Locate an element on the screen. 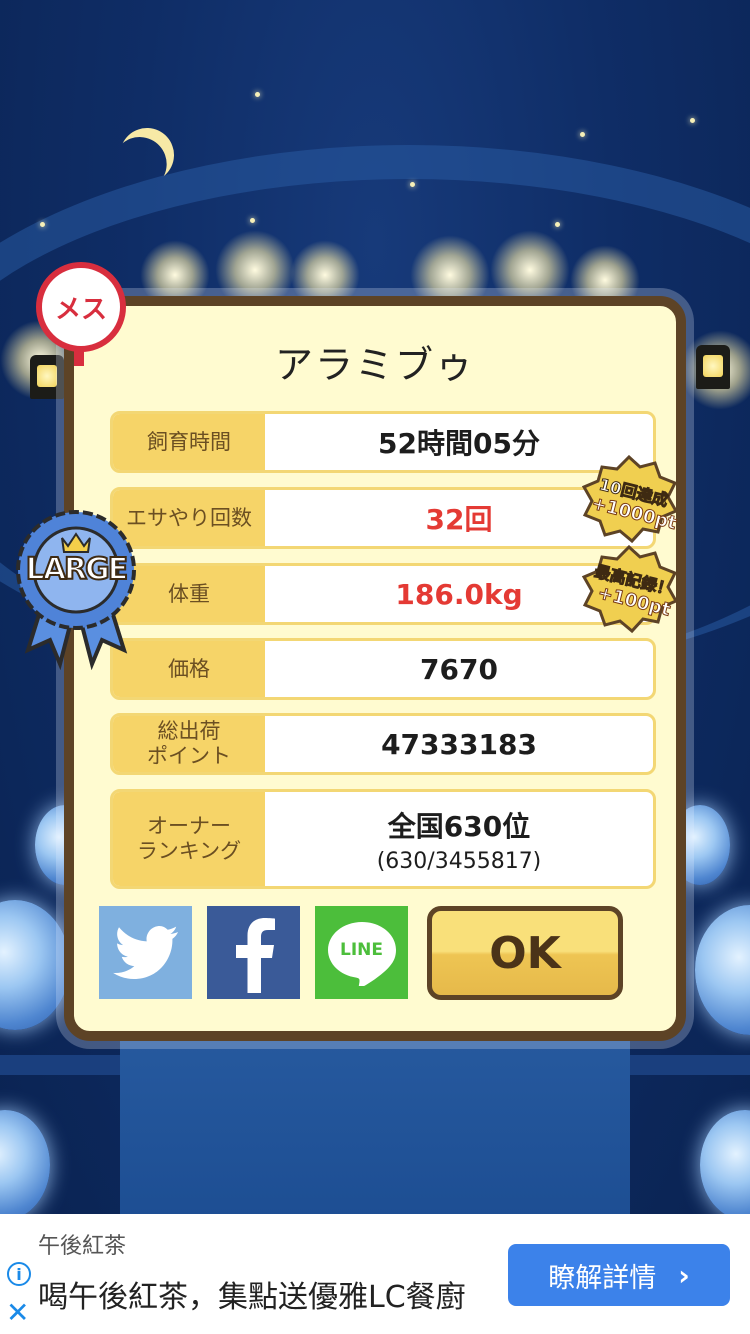 The height and width of the screenshot is (1334, 750). stat-row-shipping-points: 総出荷 ポイント 47333183 is located at coordinates (383, 744).